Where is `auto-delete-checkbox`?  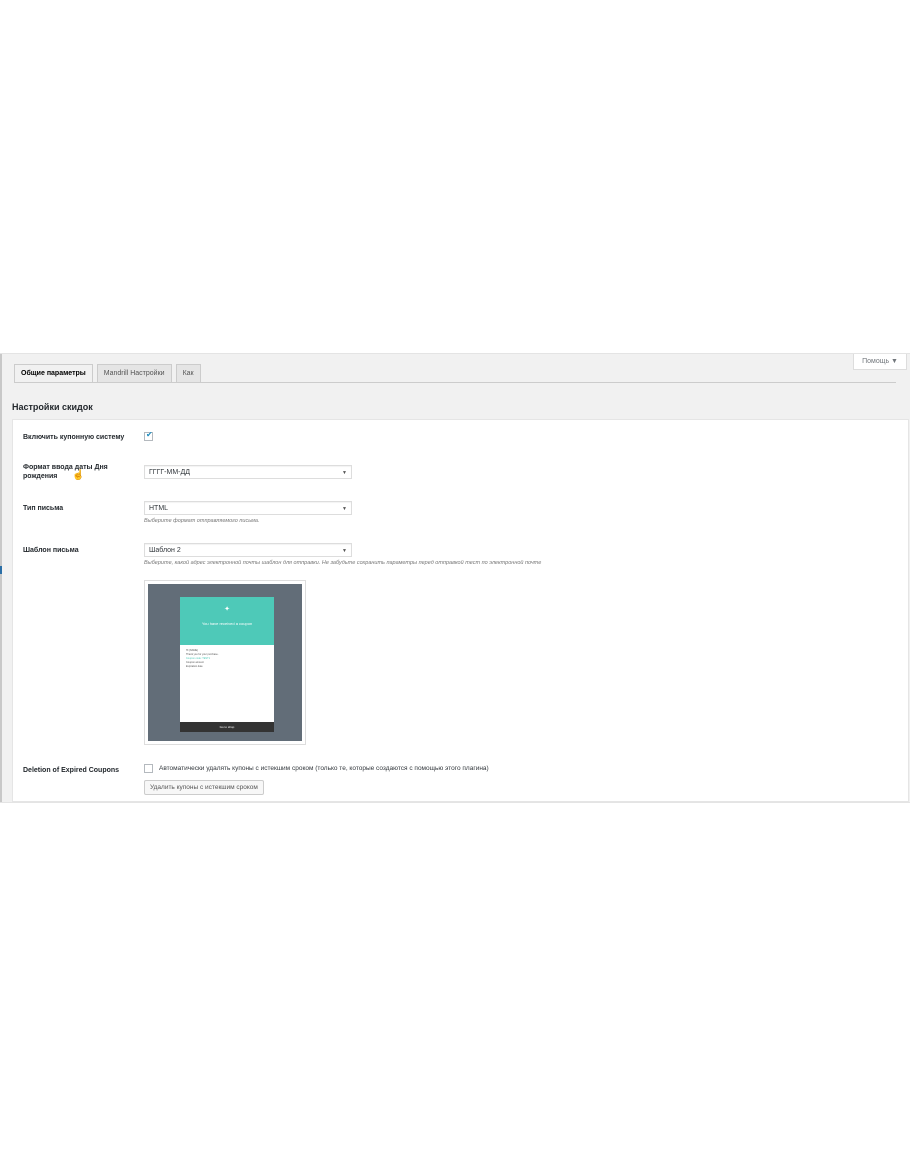 auto-delete-checkbox is located at coordinates (148, 768).